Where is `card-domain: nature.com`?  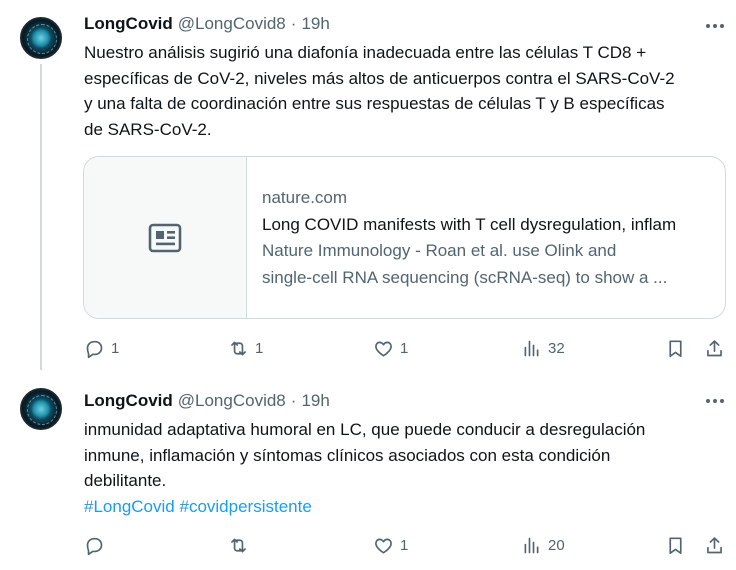
card-domain: nature.com is located at coordinates (305, 197).